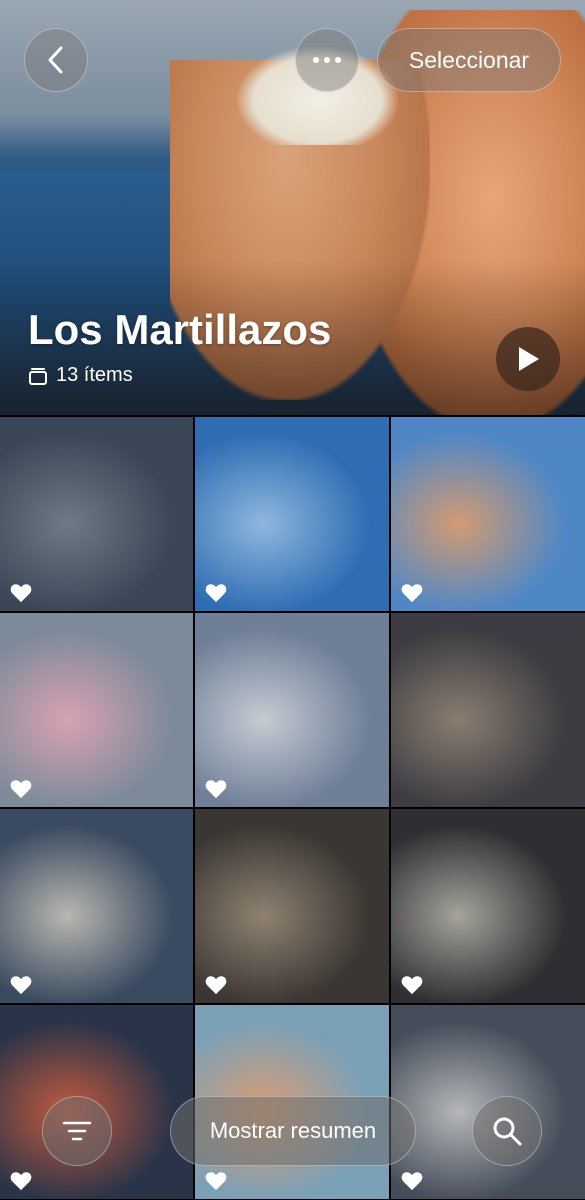 This screenshot has width=585, height=1200. What do you see at coordinates (94, 375) in the screenshot?
I see `item-count-label: 13 ítems` at bounding box center [94, 375].